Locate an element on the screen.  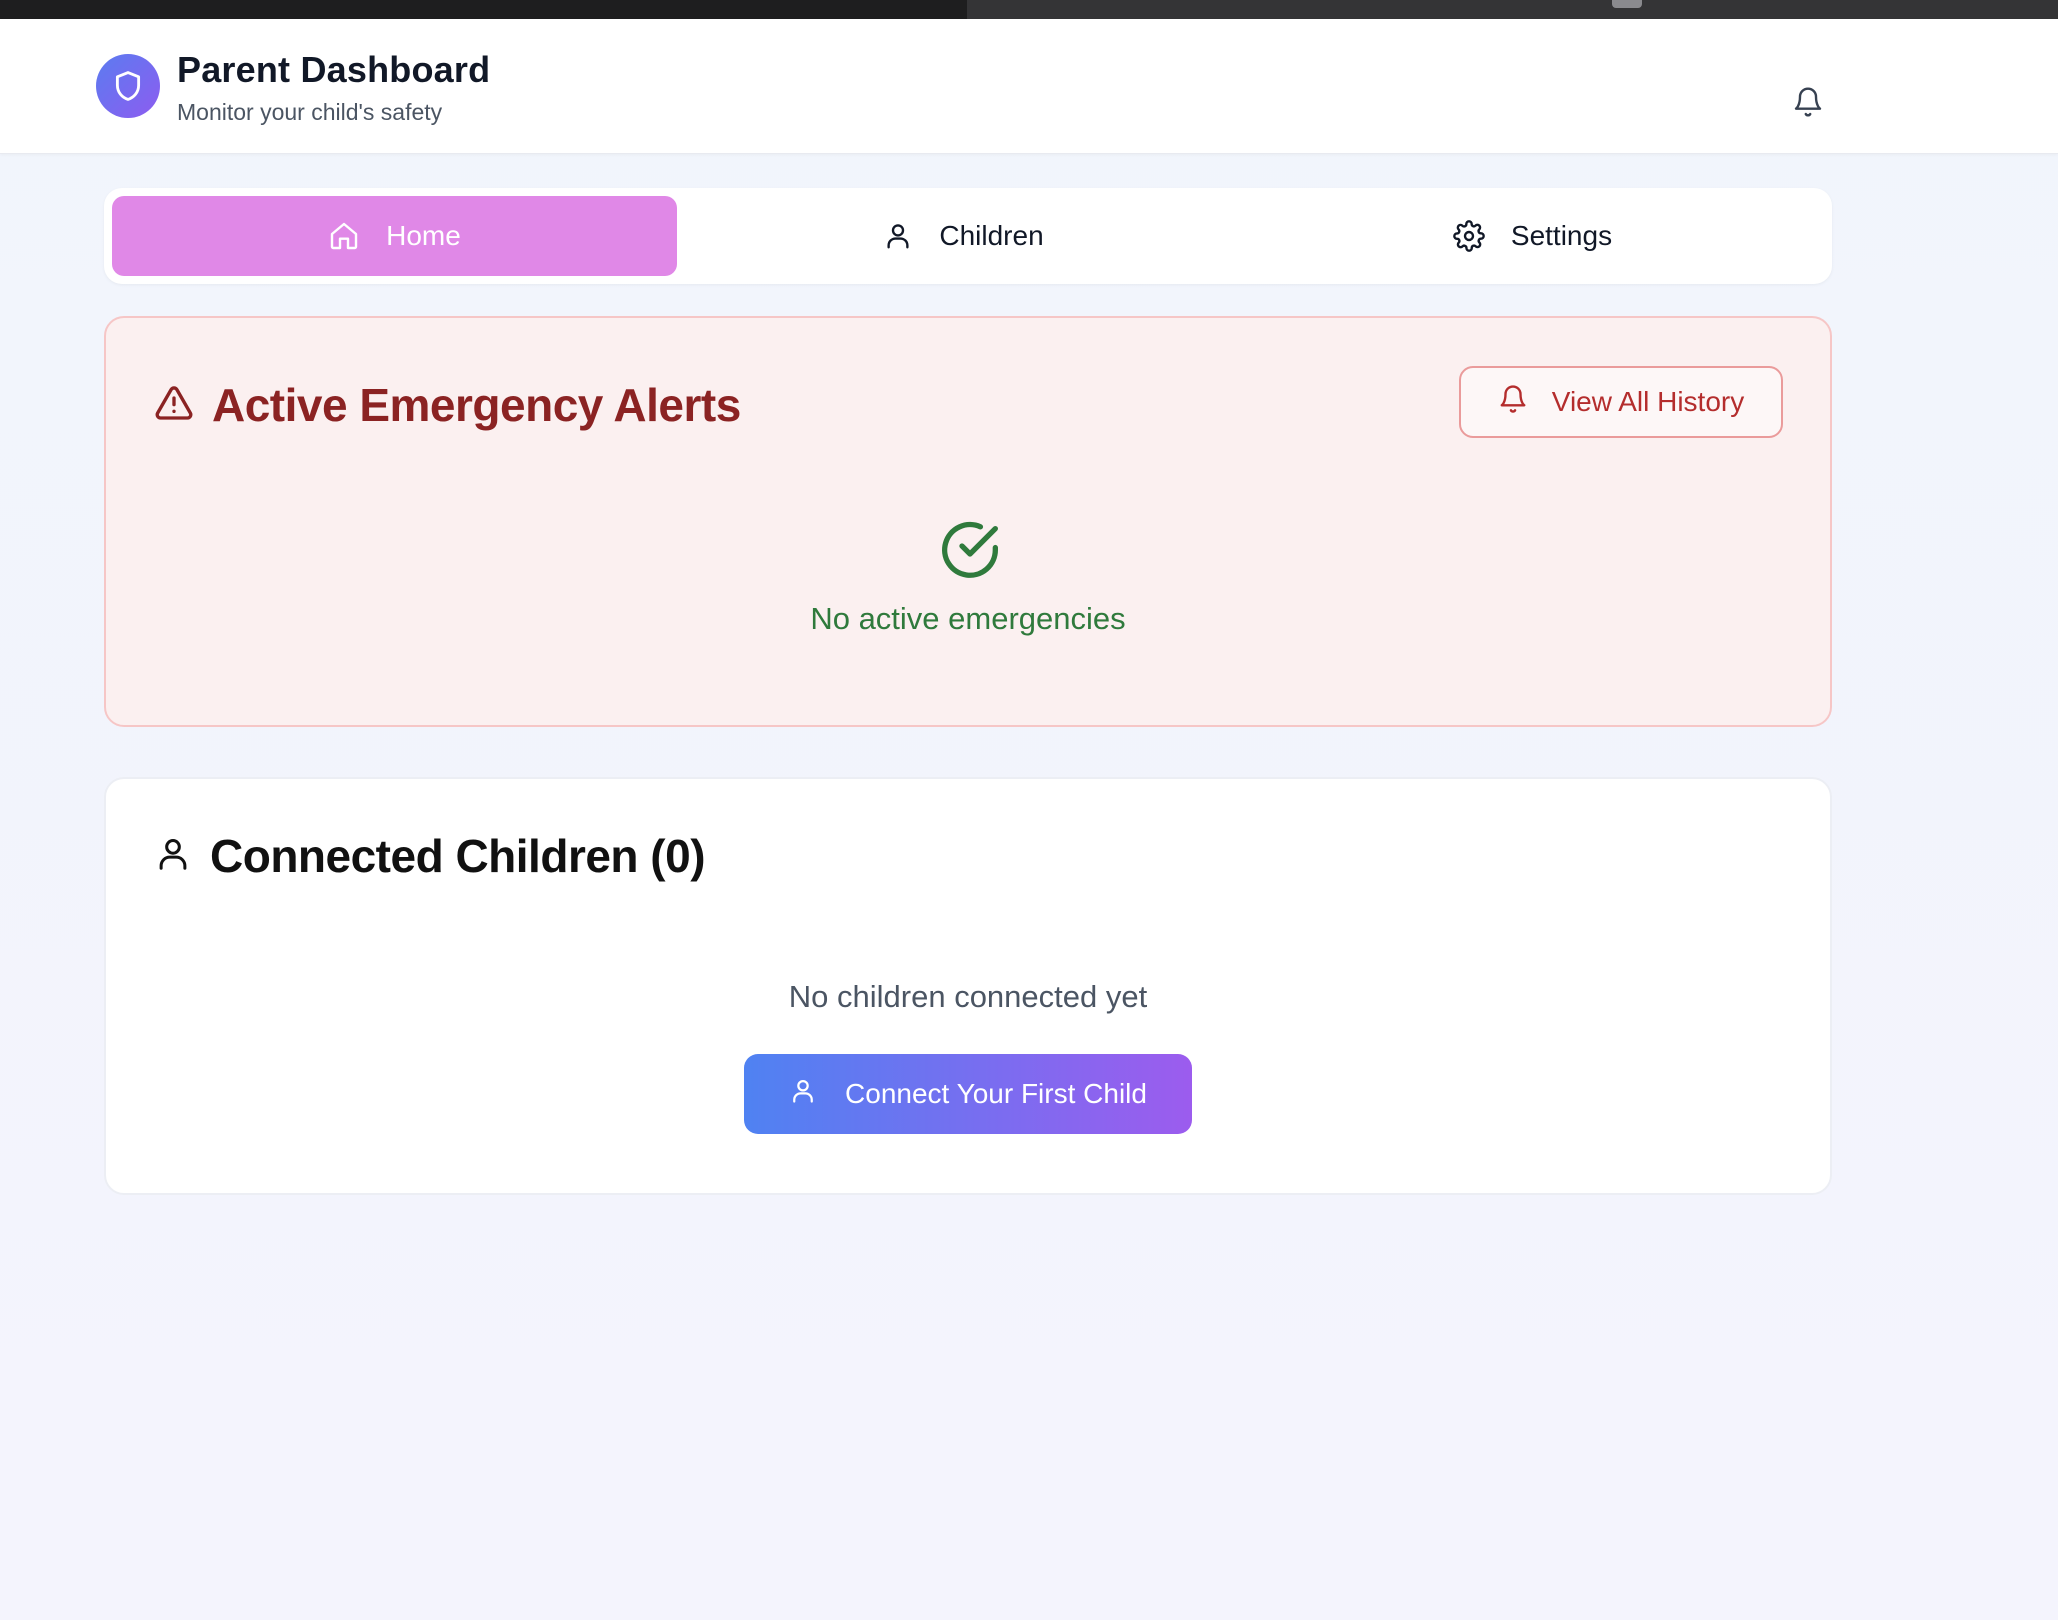
tab-settings: Settings is located at coordinates (1532, 236).